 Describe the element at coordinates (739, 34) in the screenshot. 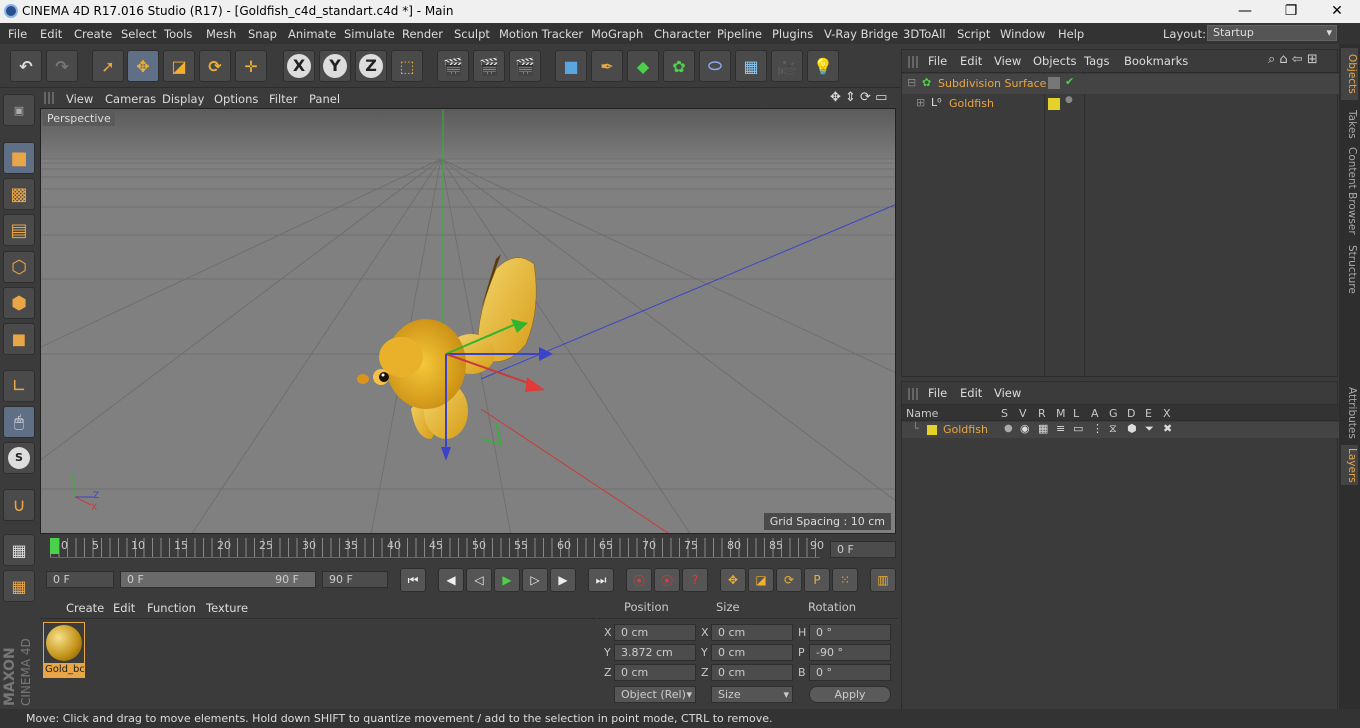

I see `menu-pipeline: Pipeline` at that location.